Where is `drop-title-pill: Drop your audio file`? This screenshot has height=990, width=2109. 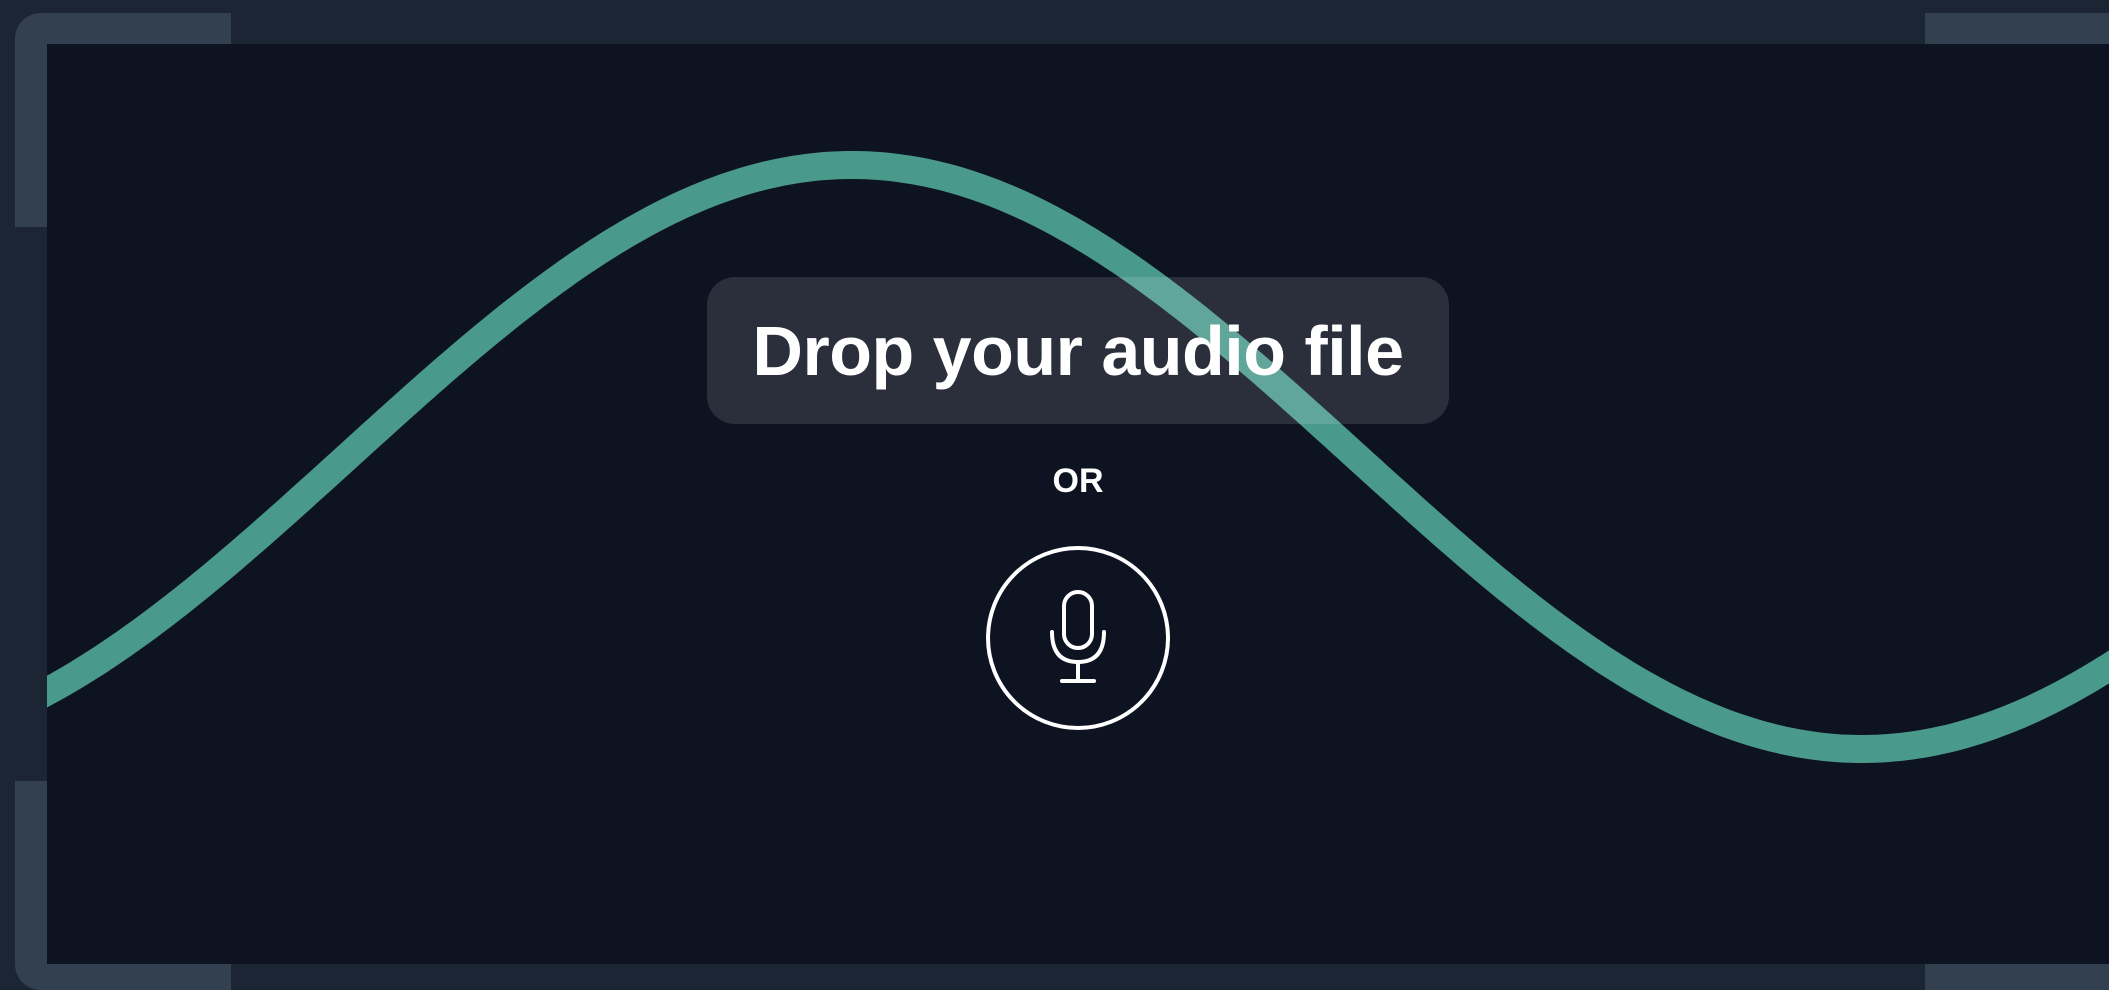
drop-title-pill: Drop your audio file is located at coordinates (1078, 350).